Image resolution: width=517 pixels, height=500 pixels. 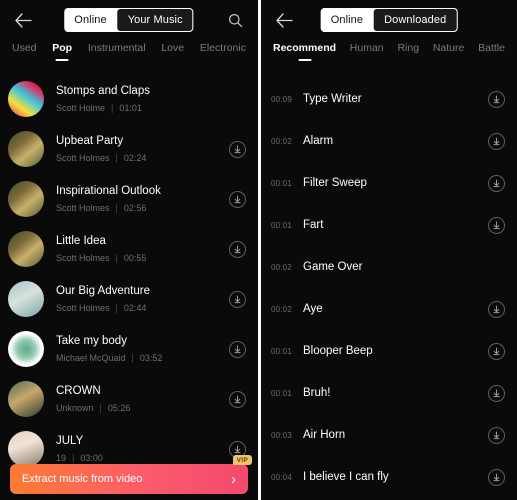 I want to click on right-category-tabs: Recommend Human Ring Nature Battle, so click(x=389, y=54).